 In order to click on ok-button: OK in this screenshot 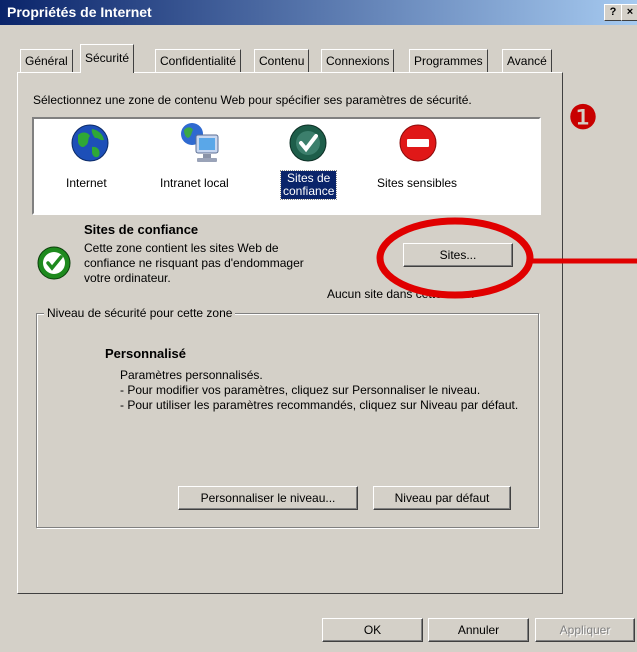, I will do `click(372, 630)`.